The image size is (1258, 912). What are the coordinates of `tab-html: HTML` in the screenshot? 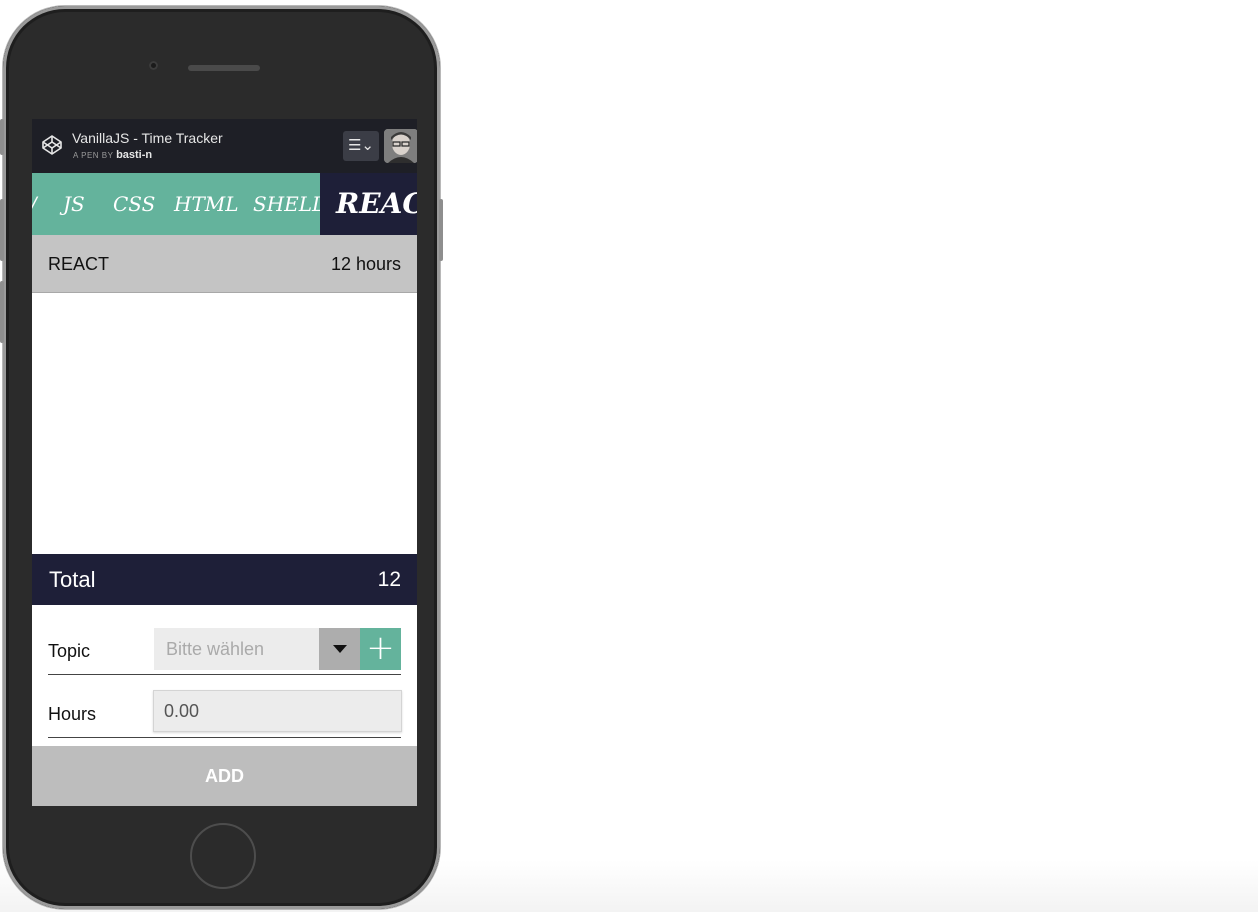 It's located at (206, 204).